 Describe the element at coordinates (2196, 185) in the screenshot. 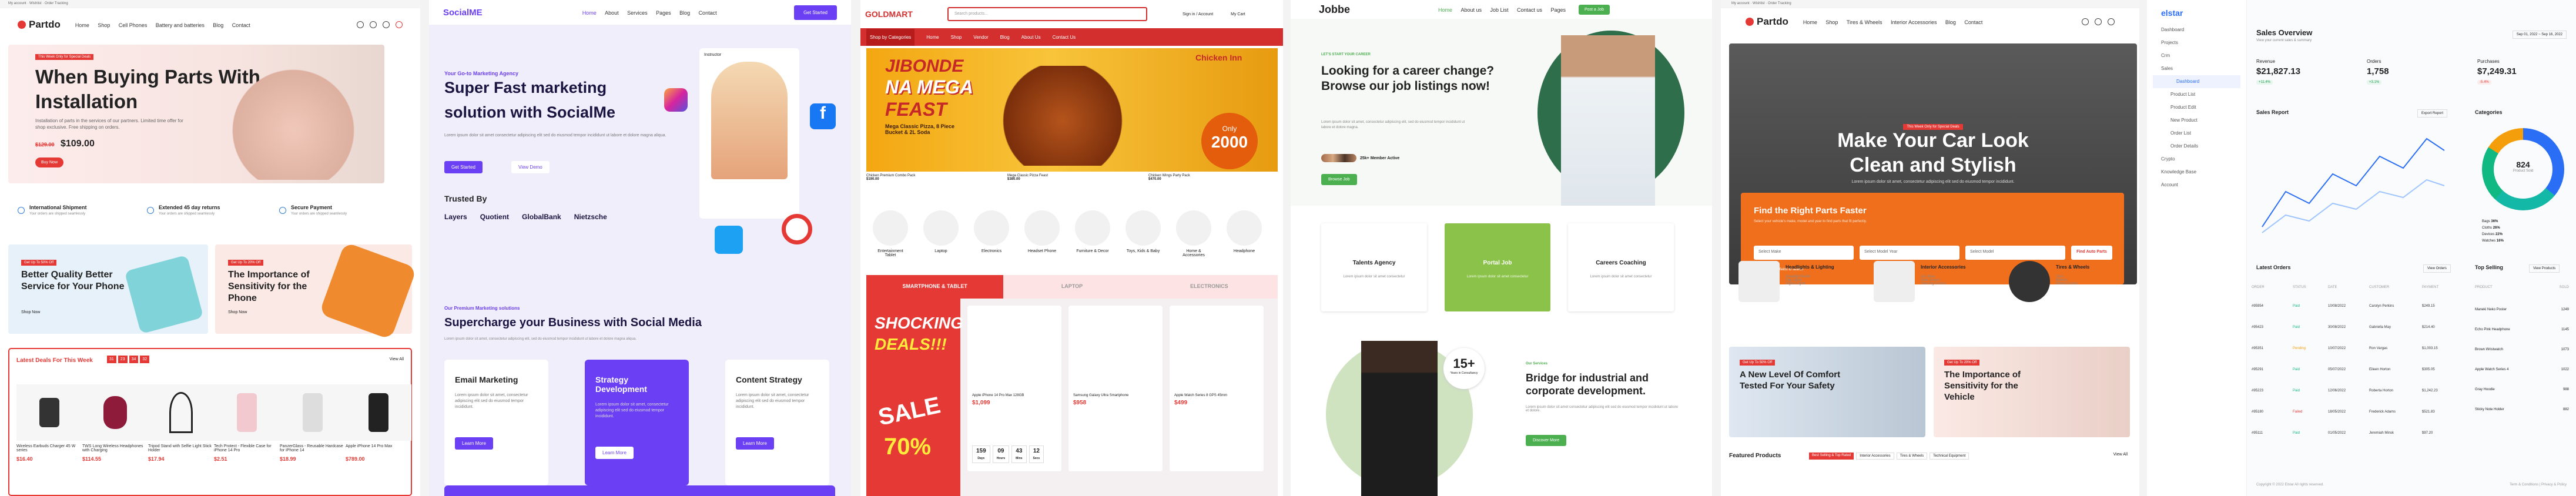

I see `sidebar-item: Account` at that location.